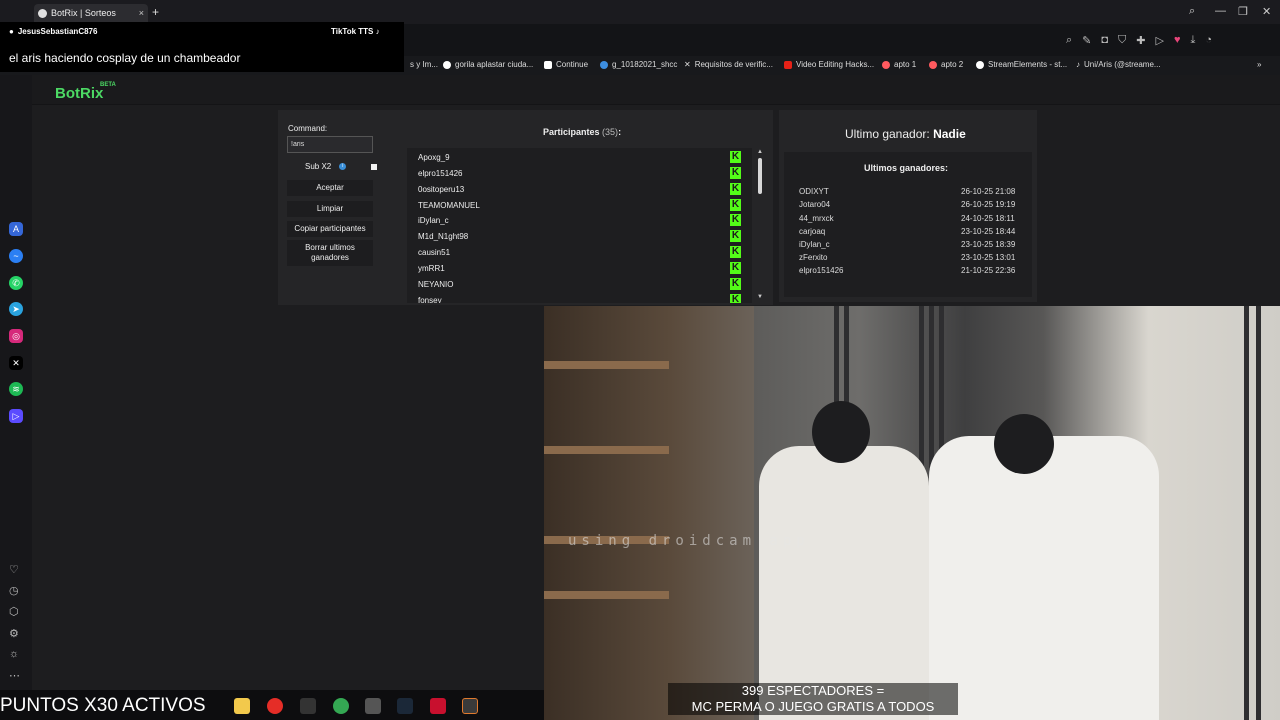  I want to click on bookmark-item: apto 2, so click(946, 64).